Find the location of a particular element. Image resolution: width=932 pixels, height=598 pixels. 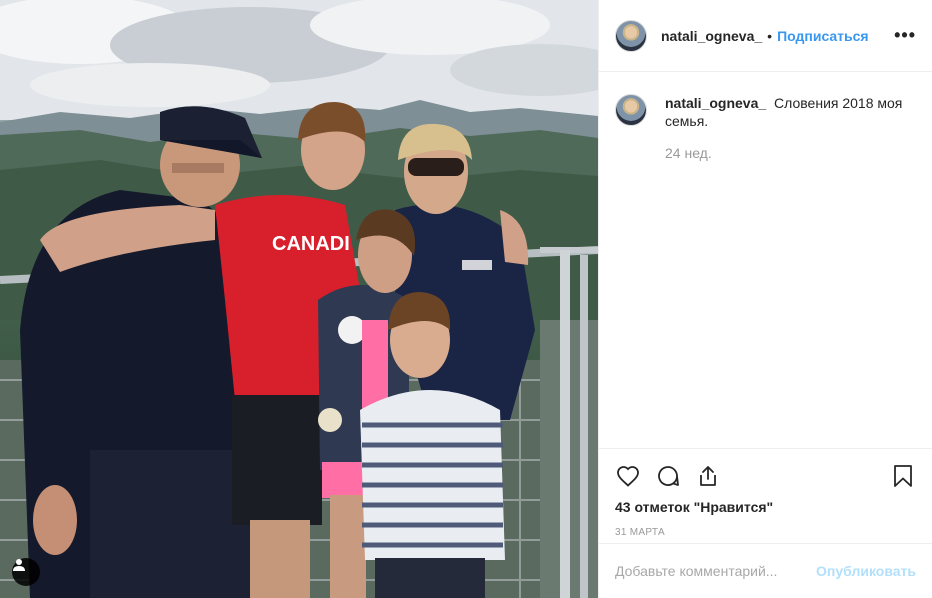

caption-username: natali_ogneva_ is located at coordinates (715, 103).